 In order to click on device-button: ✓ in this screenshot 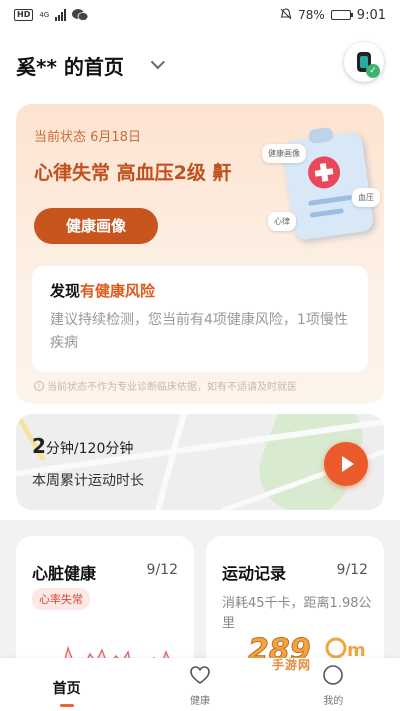, I will do `click(364, 62)`.